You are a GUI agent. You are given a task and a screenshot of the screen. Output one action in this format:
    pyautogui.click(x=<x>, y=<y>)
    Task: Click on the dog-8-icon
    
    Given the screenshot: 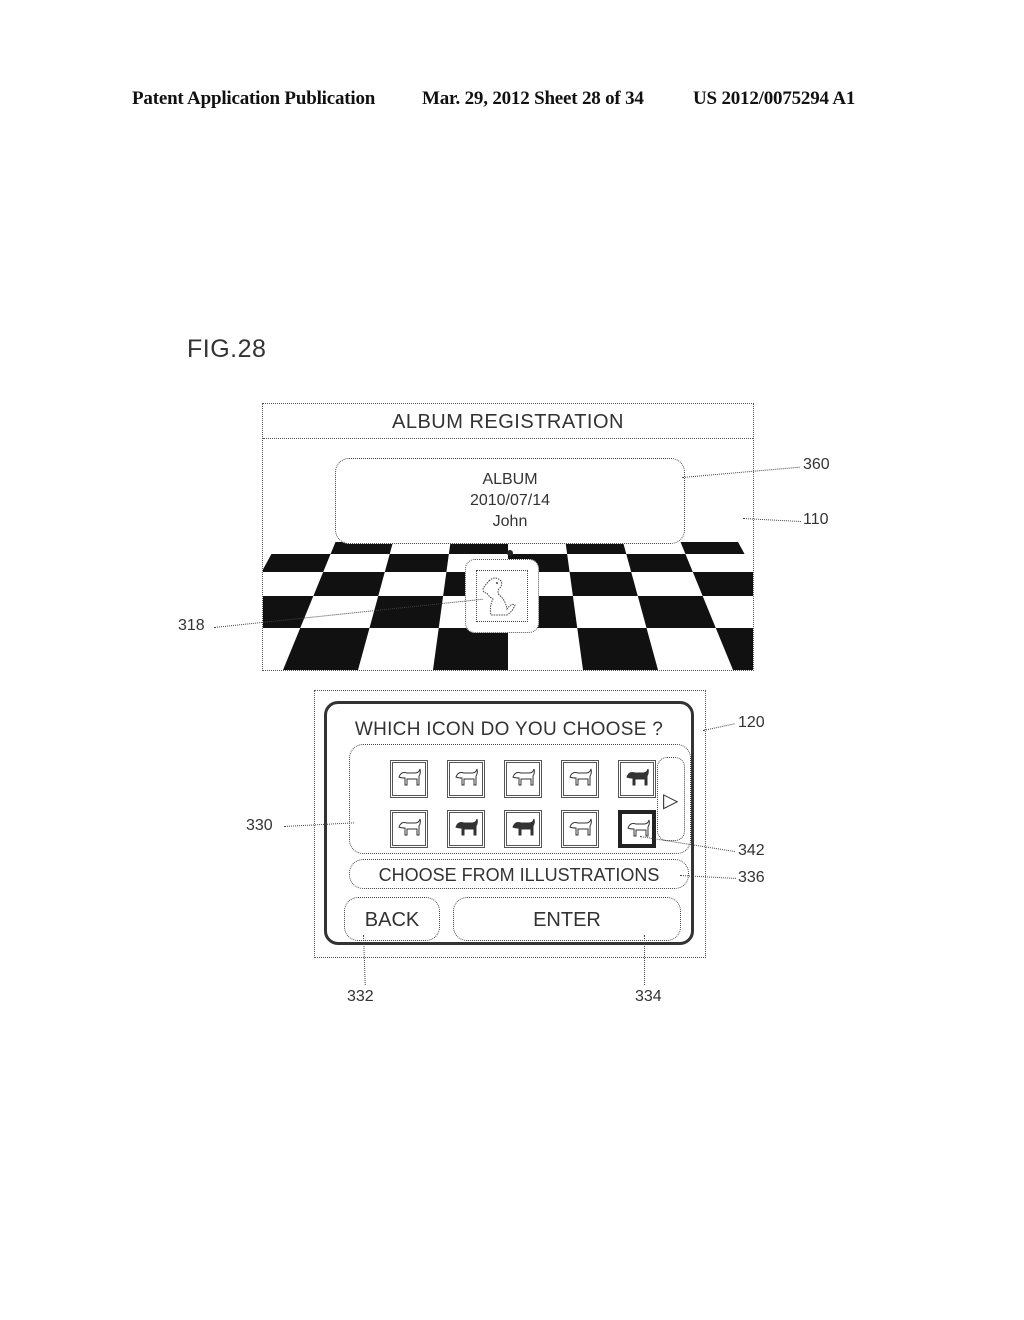 What is the action you would take?
    pyautogui.click(x=523, y=829)
    